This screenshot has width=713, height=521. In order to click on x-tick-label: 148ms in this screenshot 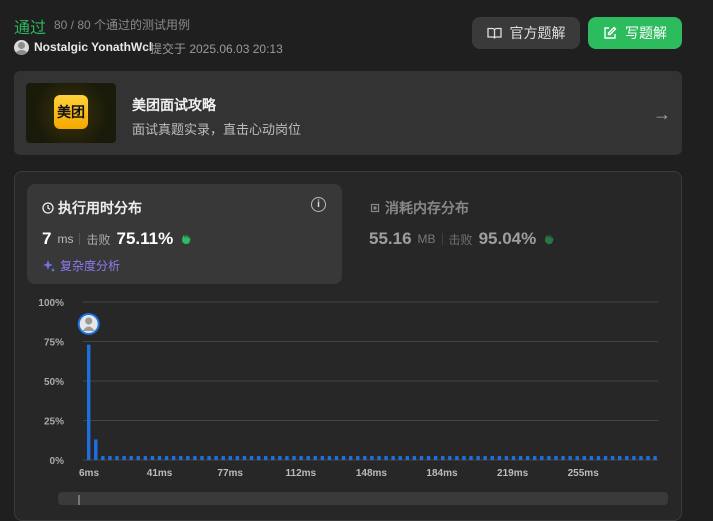, I will do `click(372, 473)`.